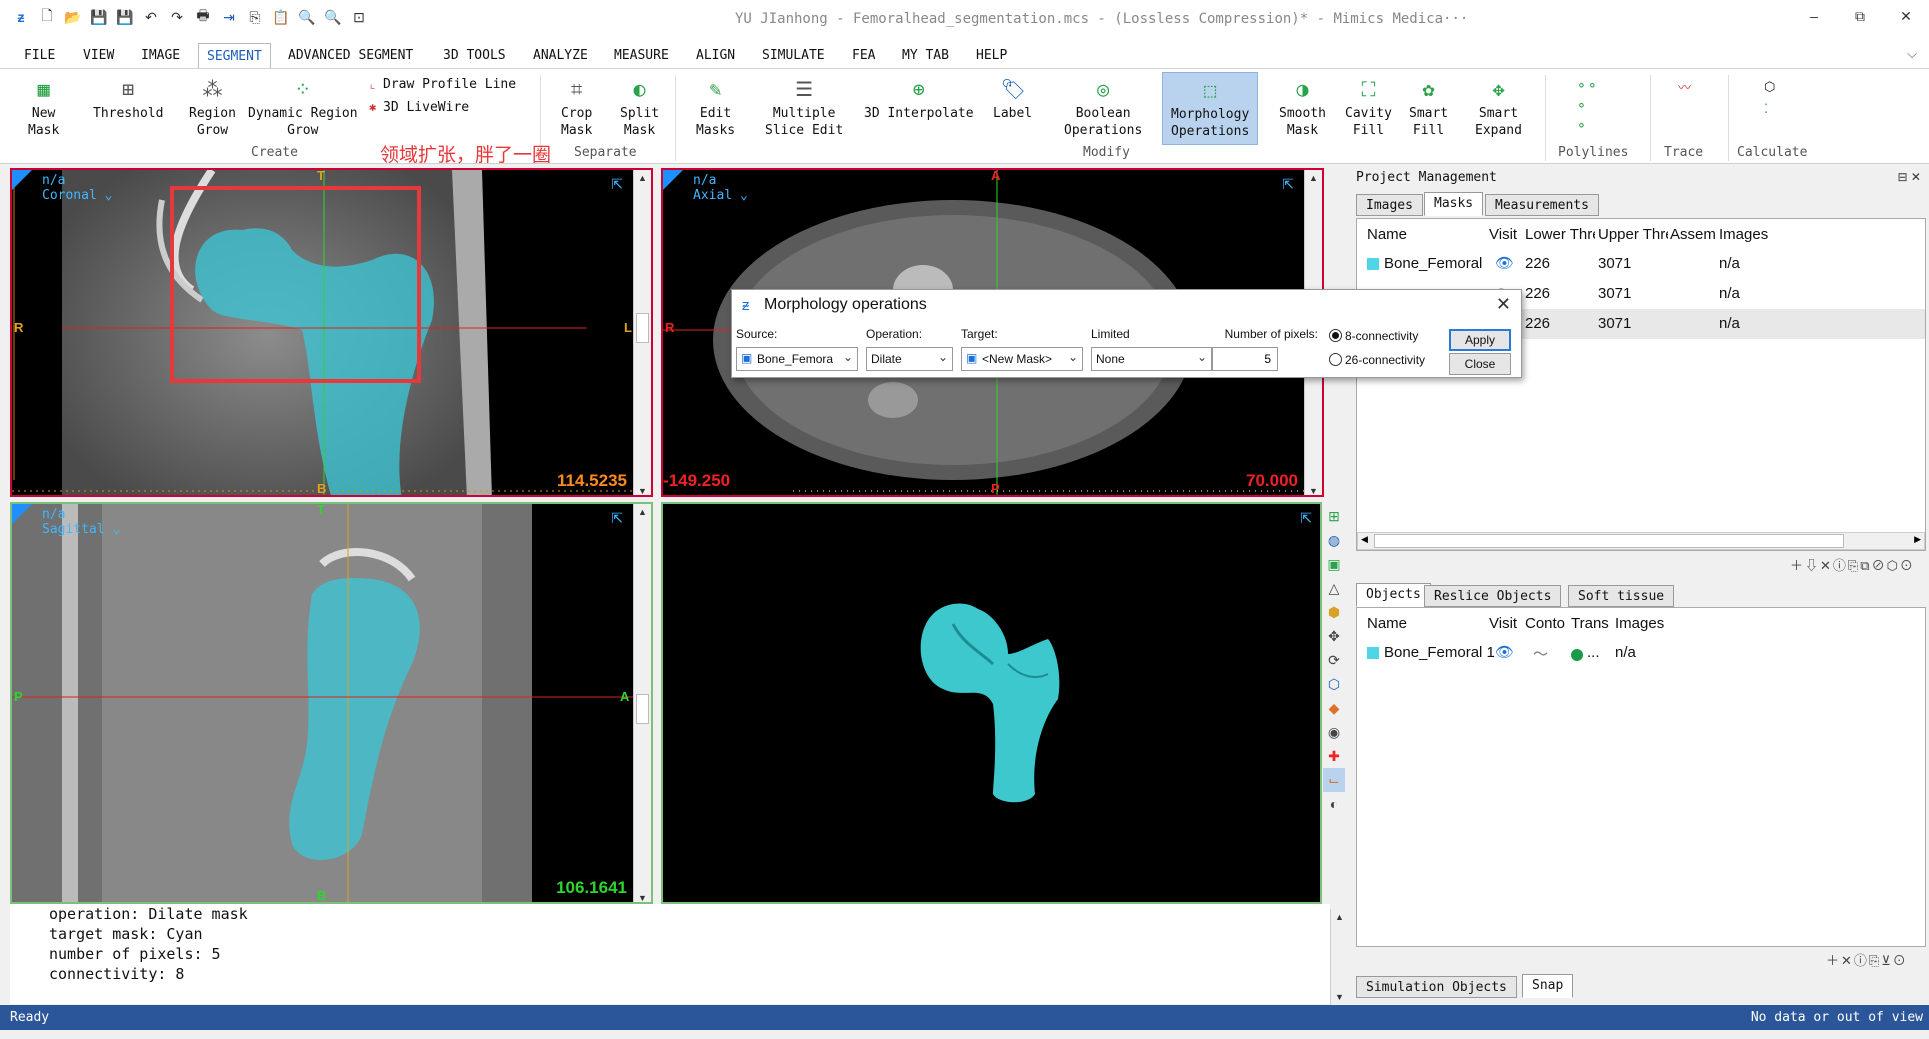 The image size is (1929, 1039). What do you see at coordinates (303, 108) in the screenshot?
I see `dynamic-region-grow-button: ⁘ Dynamic Region Grow` at bounding box center [303, 108].